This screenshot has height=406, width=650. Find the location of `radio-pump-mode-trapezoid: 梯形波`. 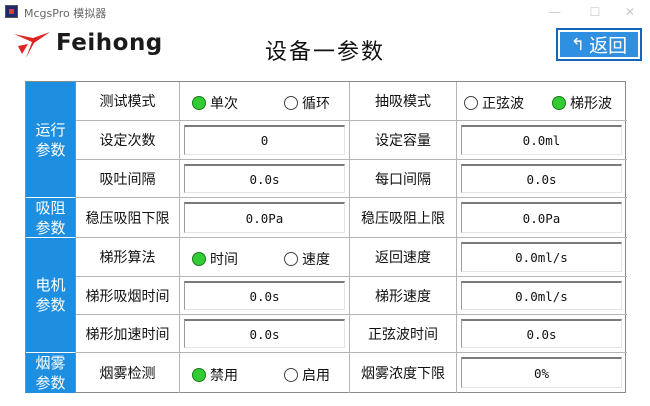

radio-pump-mode-trapezoid: 梯形波 is located at coordinates (582, 103).